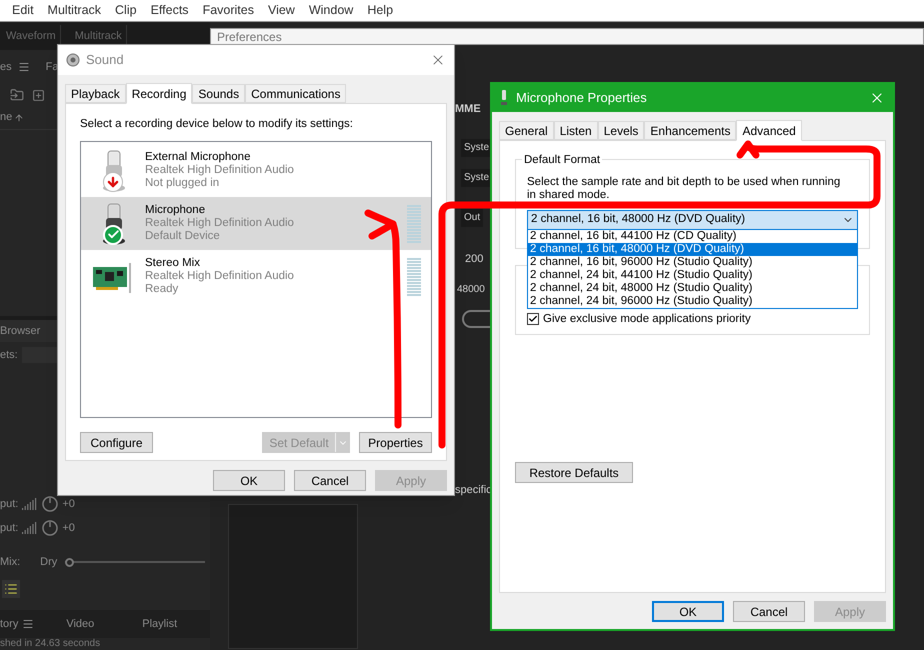  What do you see at coordinates (105, 60) in the screenshot?
I see `window-title: Sound` at bounding box center [105, 60].